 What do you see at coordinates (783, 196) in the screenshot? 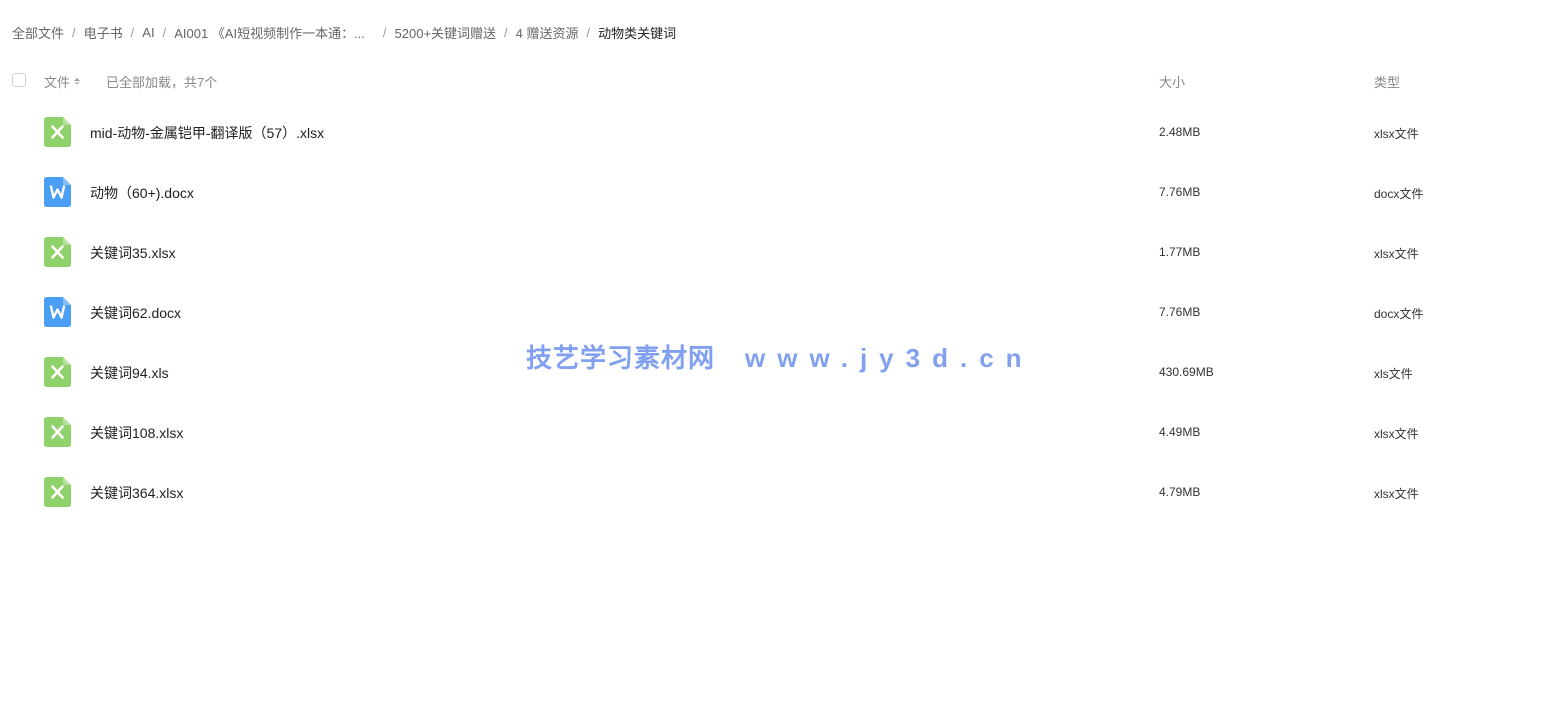
I see `file-row: 动物（60+).docx 7.76MB docx文件` at bounding box center [783, 196].